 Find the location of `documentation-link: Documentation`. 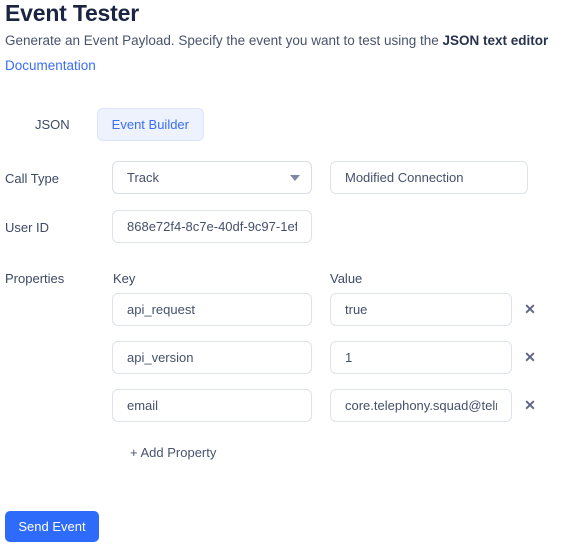

documentation-link: Documentation is located at coordinates (50, 65).